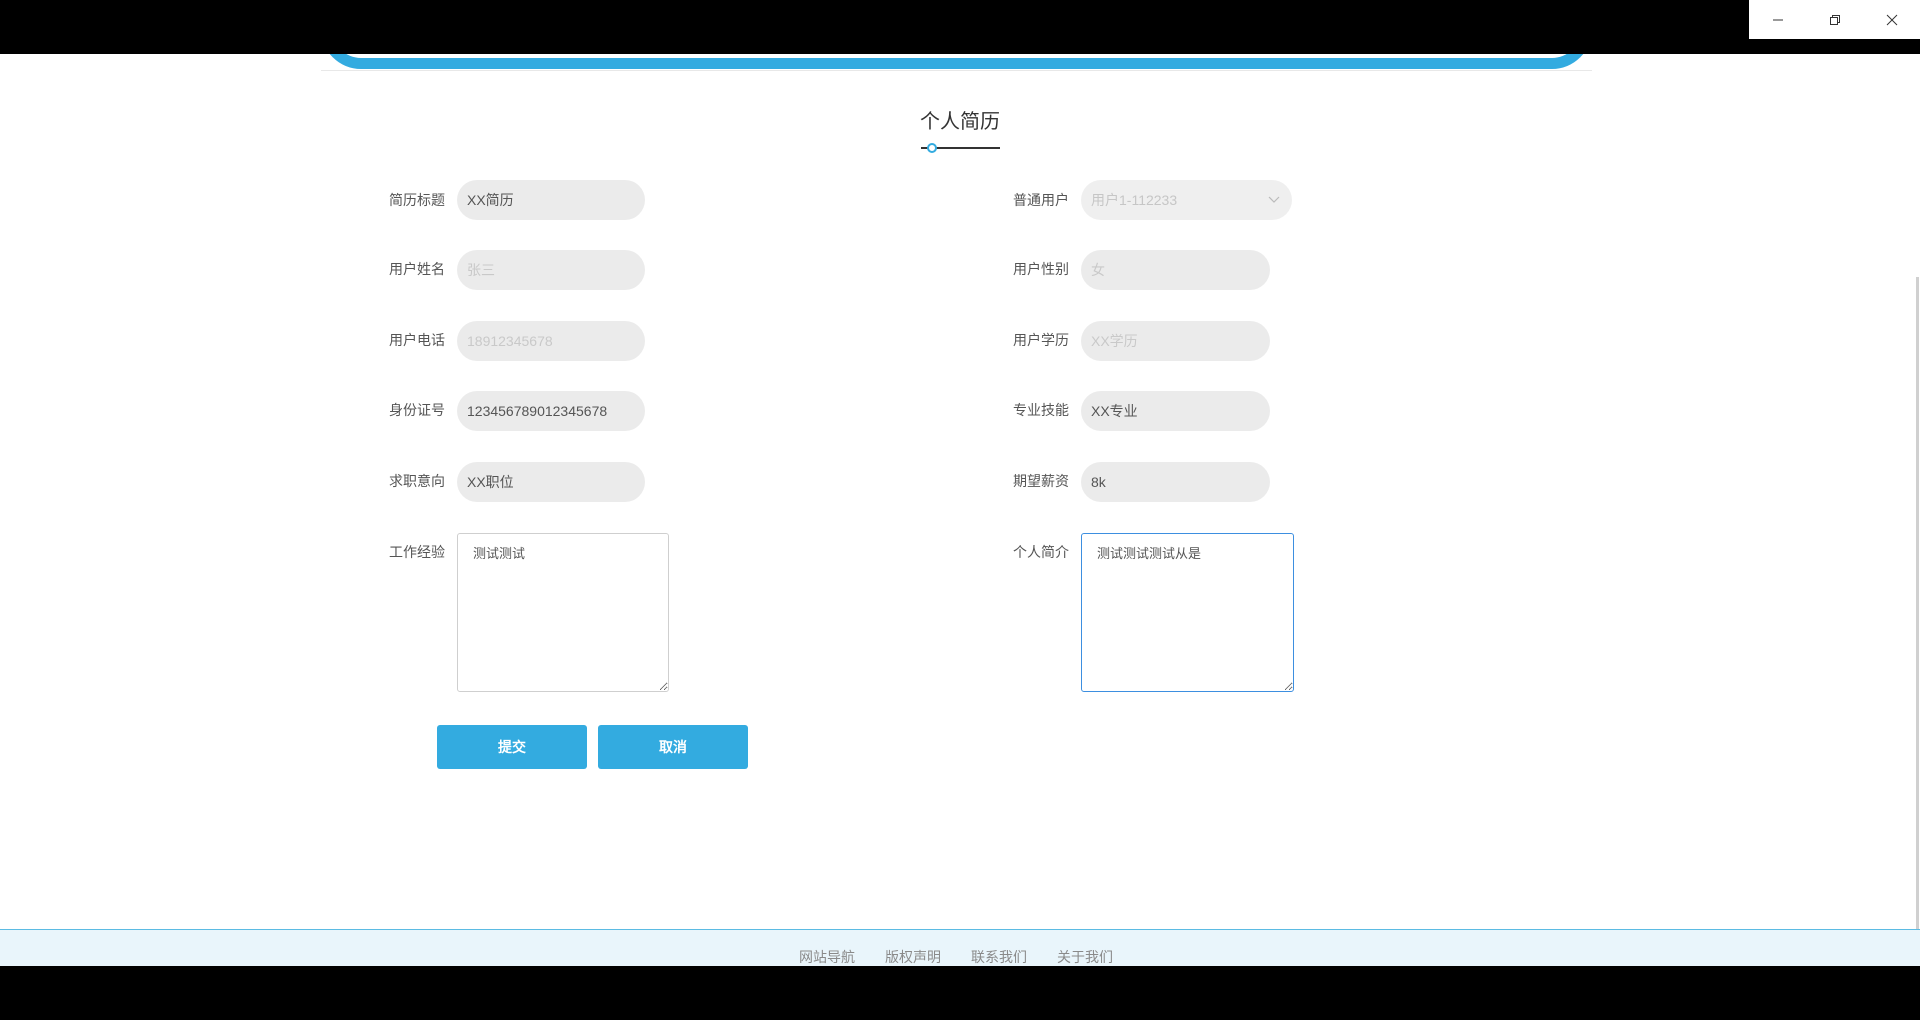  I want to click on user-education-label: 用户学历, so click(1041, 340).